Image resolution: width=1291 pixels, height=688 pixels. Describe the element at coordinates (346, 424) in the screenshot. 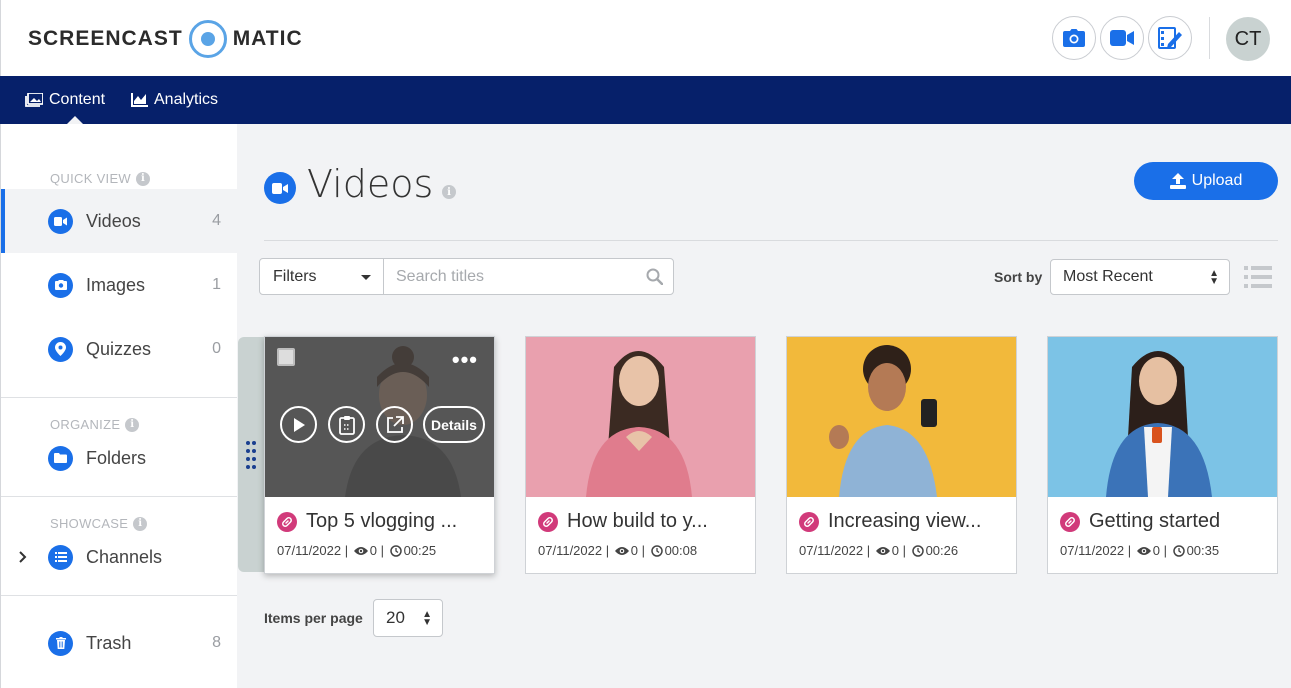

I see `copy-link-button` at that location.